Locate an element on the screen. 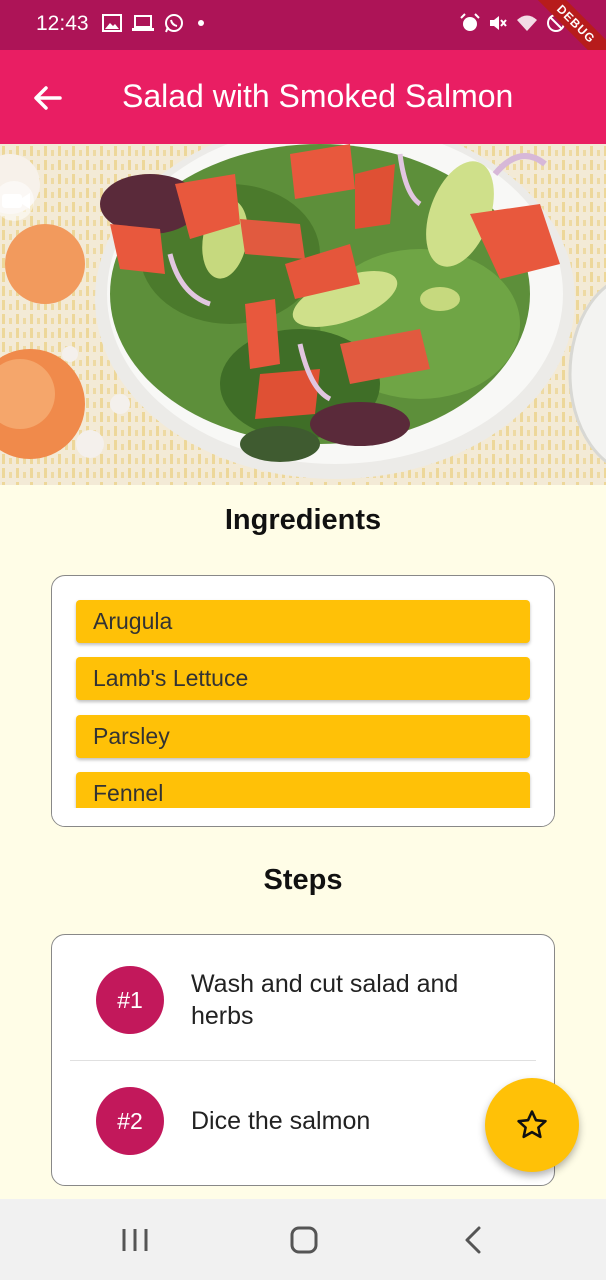  back-button is located at coordinates (48, 98).